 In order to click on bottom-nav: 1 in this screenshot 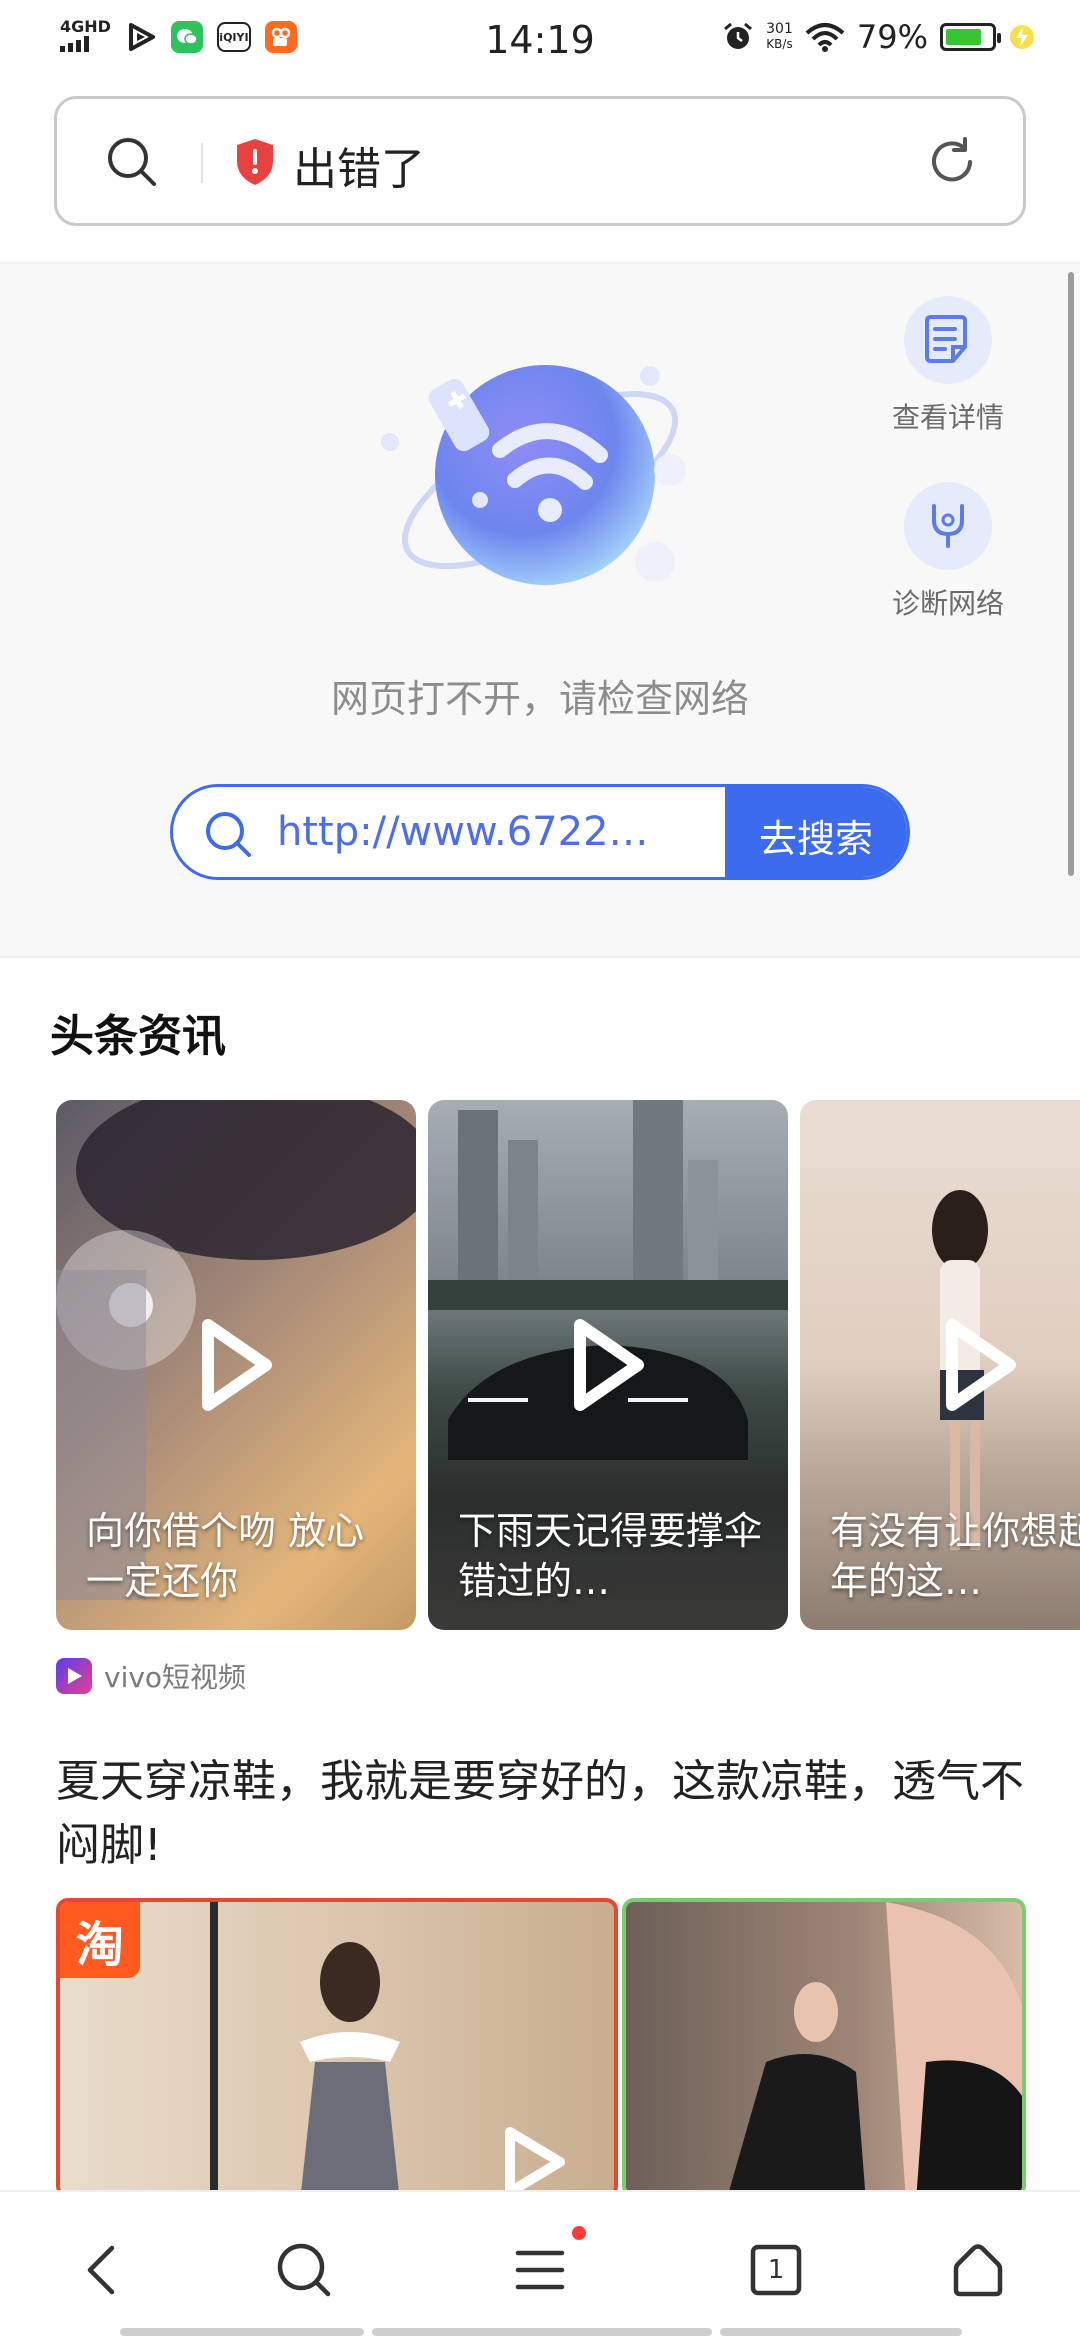, I will do `click(540, 2266)`.